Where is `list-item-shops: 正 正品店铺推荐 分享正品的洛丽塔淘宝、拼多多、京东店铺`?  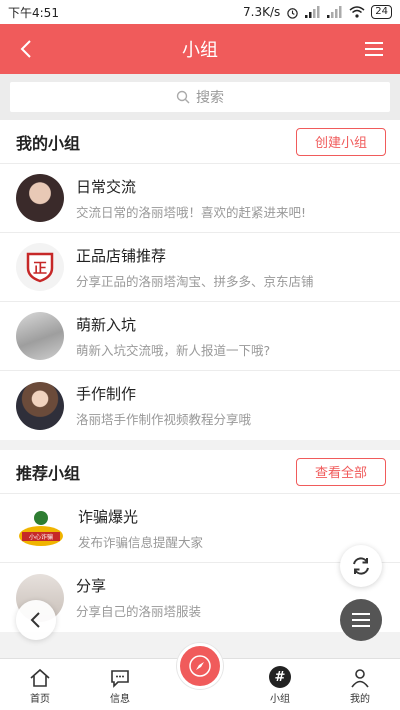 list-item-shops: 正 正品店铺推荐 分享正品的洛丽塔淘宝、拼多多、京东店铺 is located at coordinates (200, 267).